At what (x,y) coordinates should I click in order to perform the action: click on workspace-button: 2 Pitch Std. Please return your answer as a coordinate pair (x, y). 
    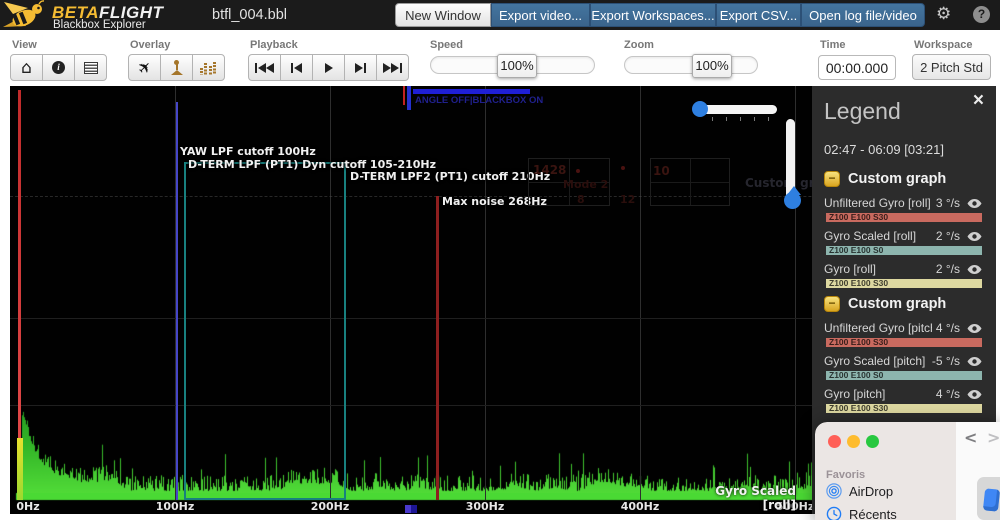
    Looking at the image, I should click on (951, 67).